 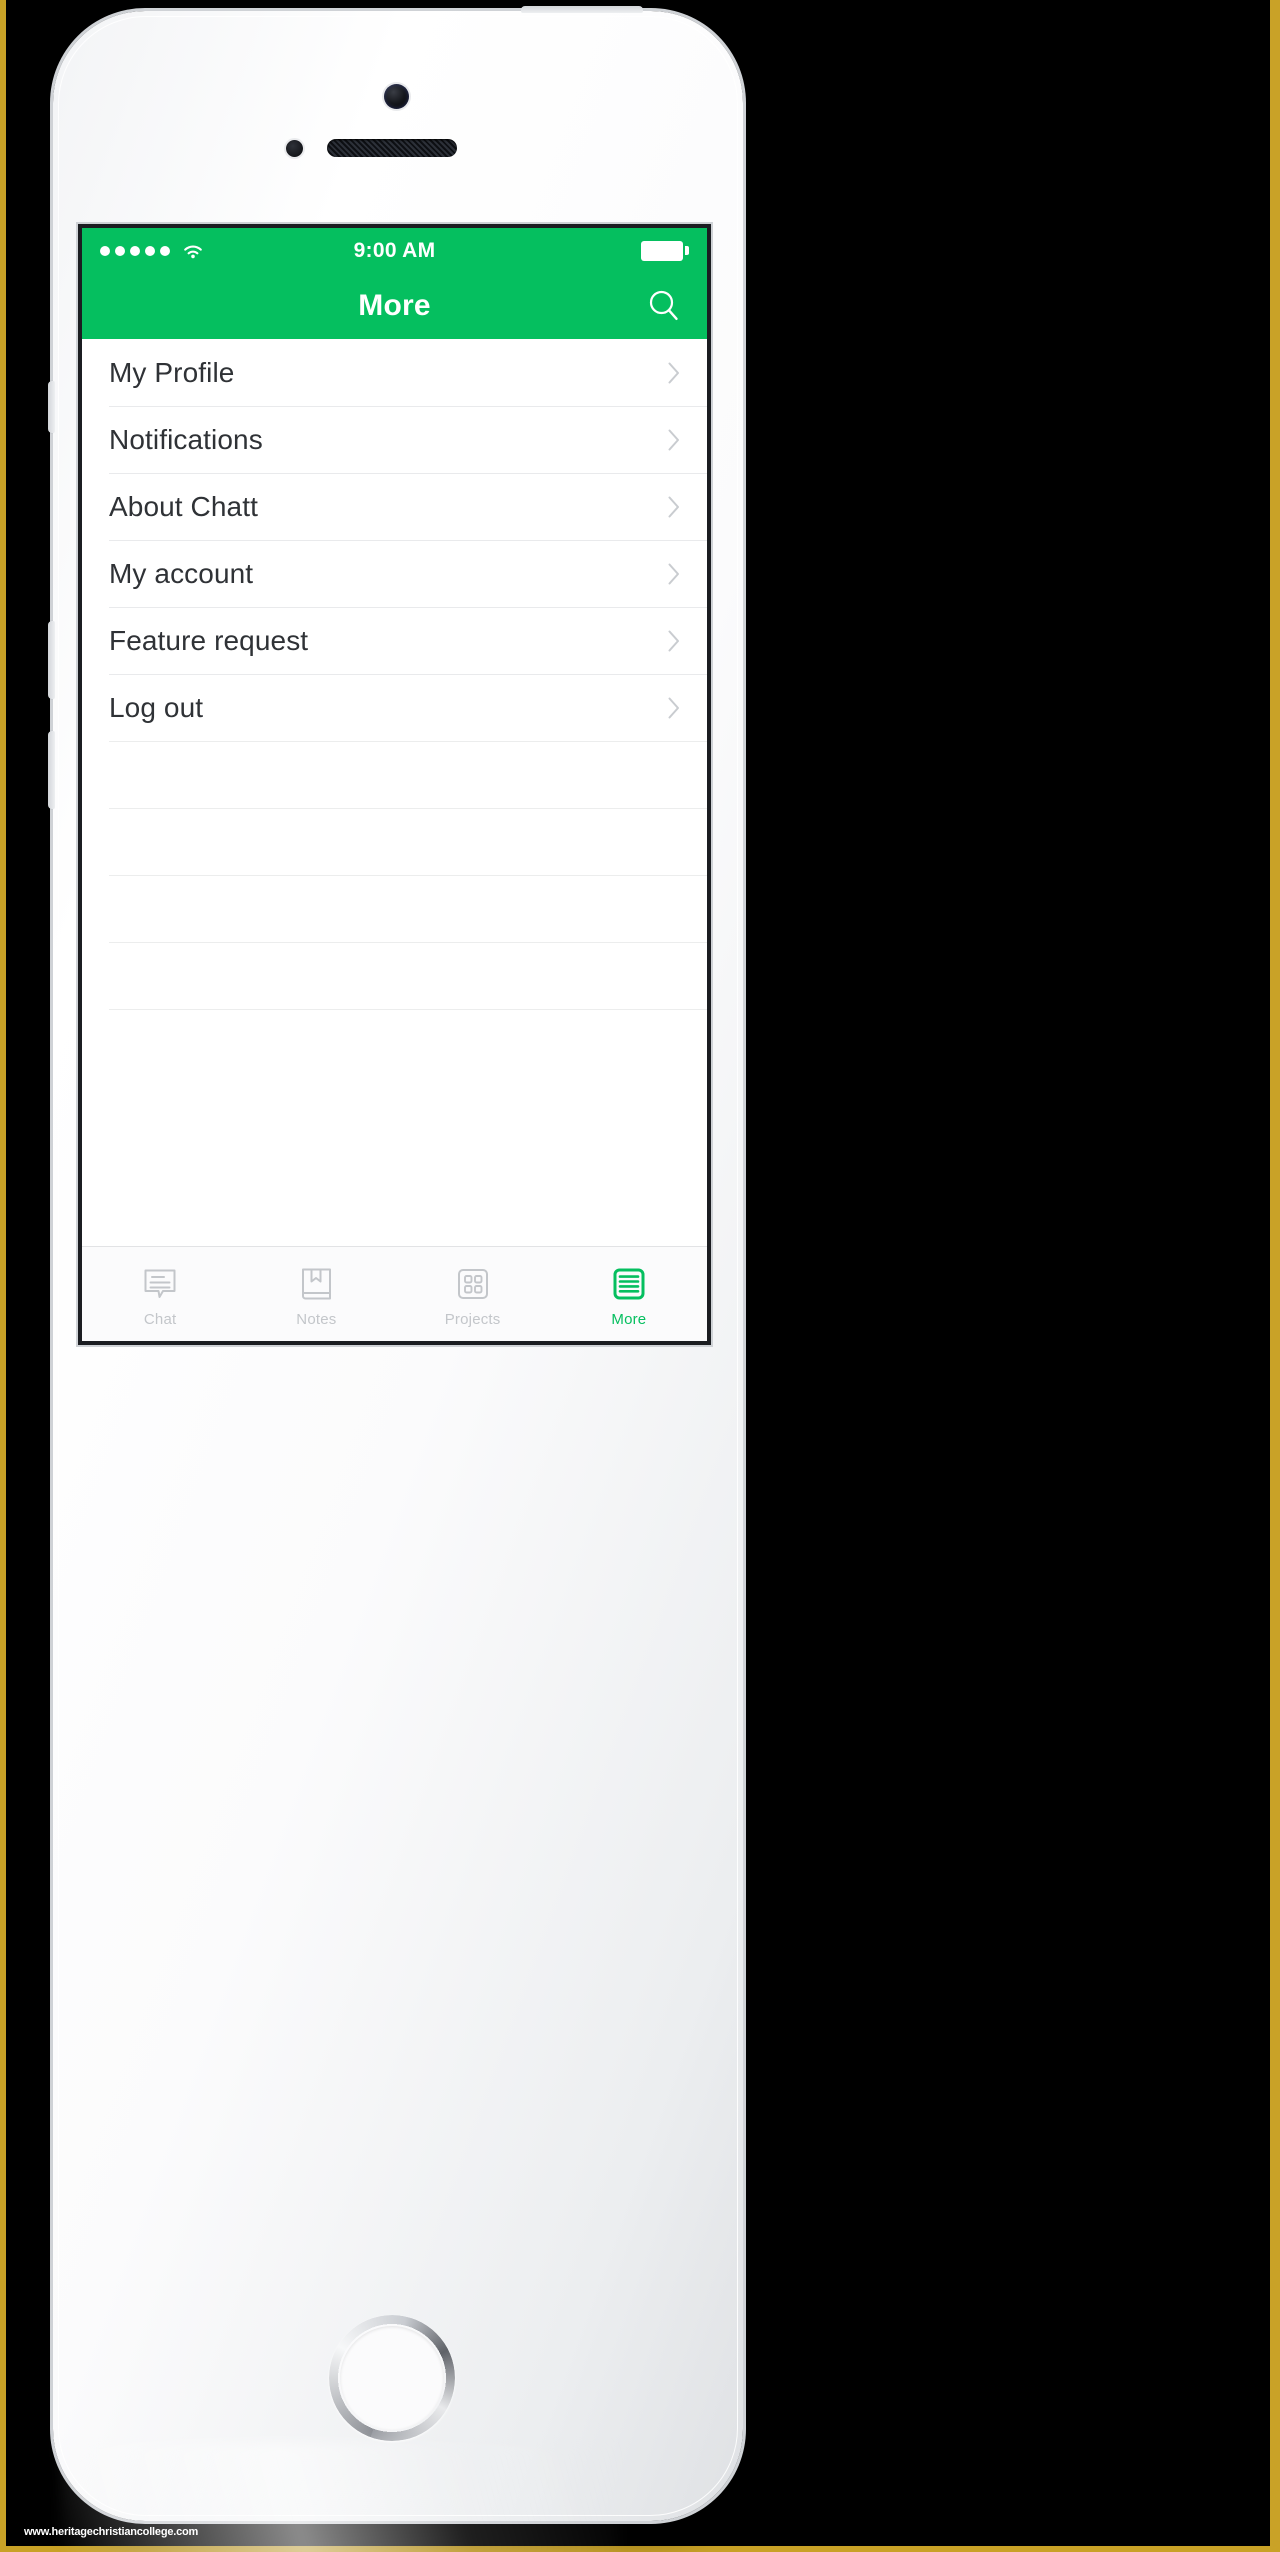 What do you see at coordinates (665, 250) in the screenshot?
I see `battery-icon` at bounding box center [665, 250].